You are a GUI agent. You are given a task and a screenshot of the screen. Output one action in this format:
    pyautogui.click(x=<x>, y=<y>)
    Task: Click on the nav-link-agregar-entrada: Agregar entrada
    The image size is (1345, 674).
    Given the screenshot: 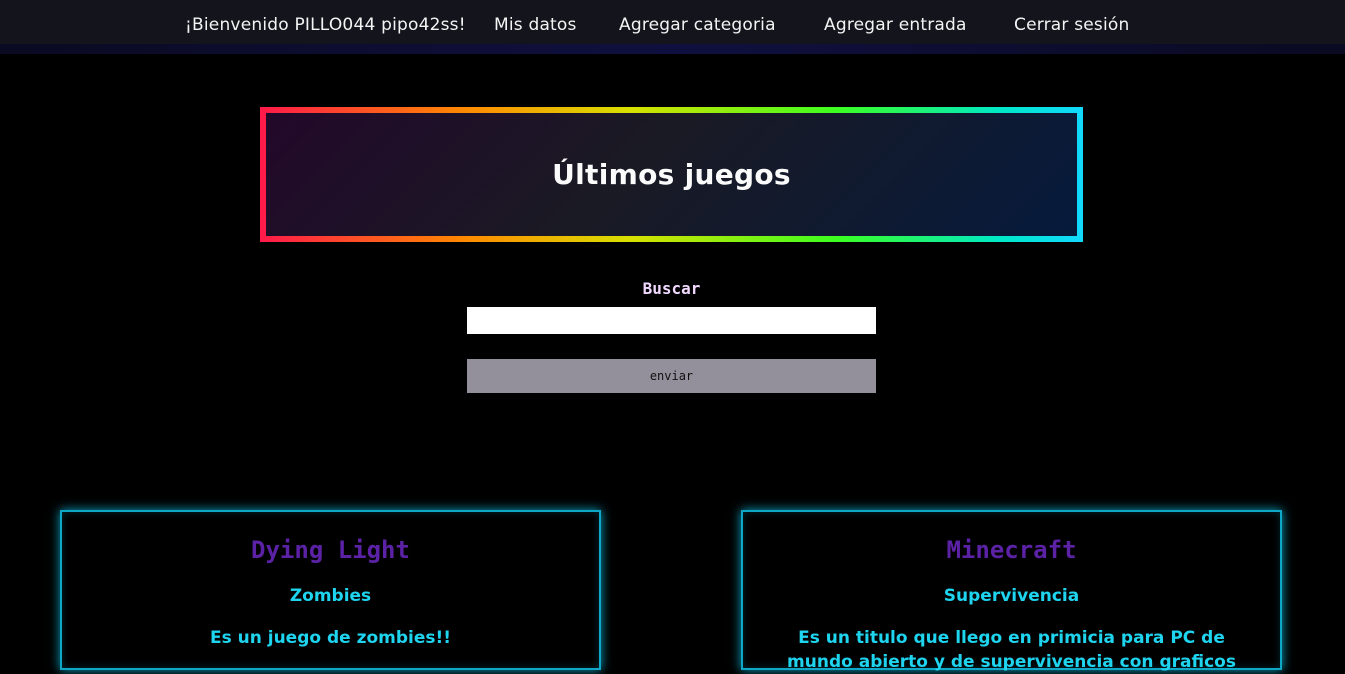 What is the action you would take?
    pyautogui.click(x=895, y=25)
    